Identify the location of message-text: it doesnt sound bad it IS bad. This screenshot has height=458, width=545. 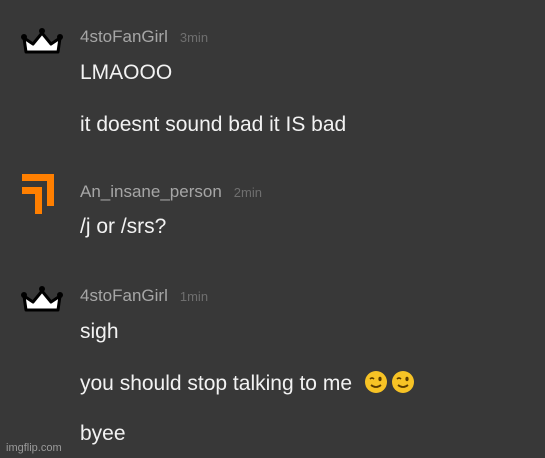
(213, 124).